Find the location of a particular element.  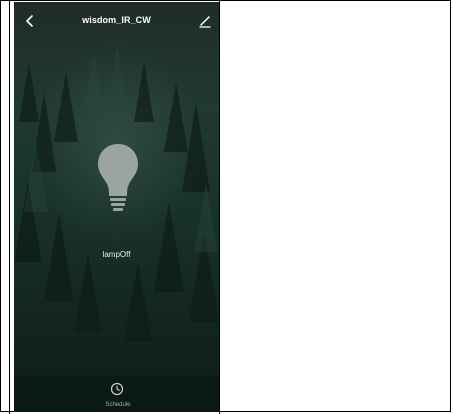

left-divider is located at coordinates (9, 207).